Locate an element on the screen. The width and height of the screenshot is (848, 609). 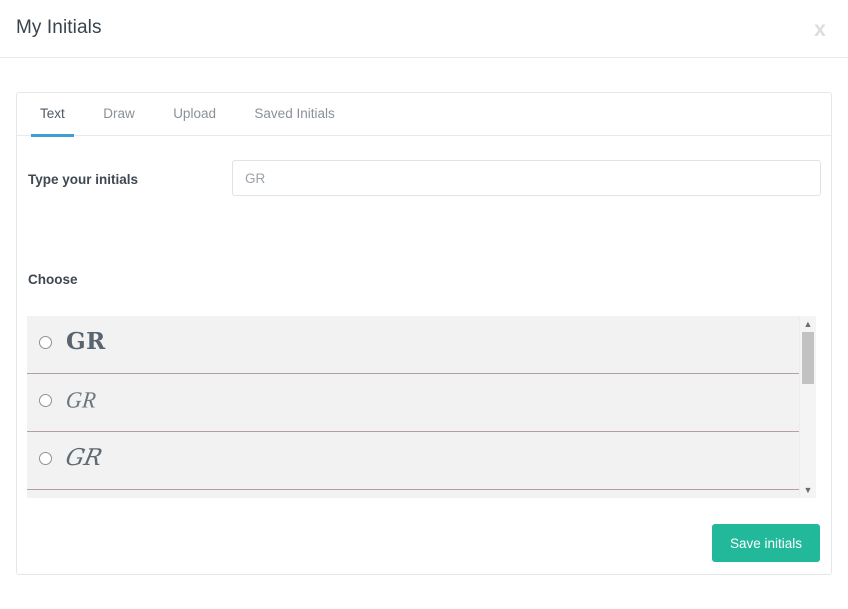
choose-list-scrollbar: ▲ ▼ is located at coordinates (807, 407).